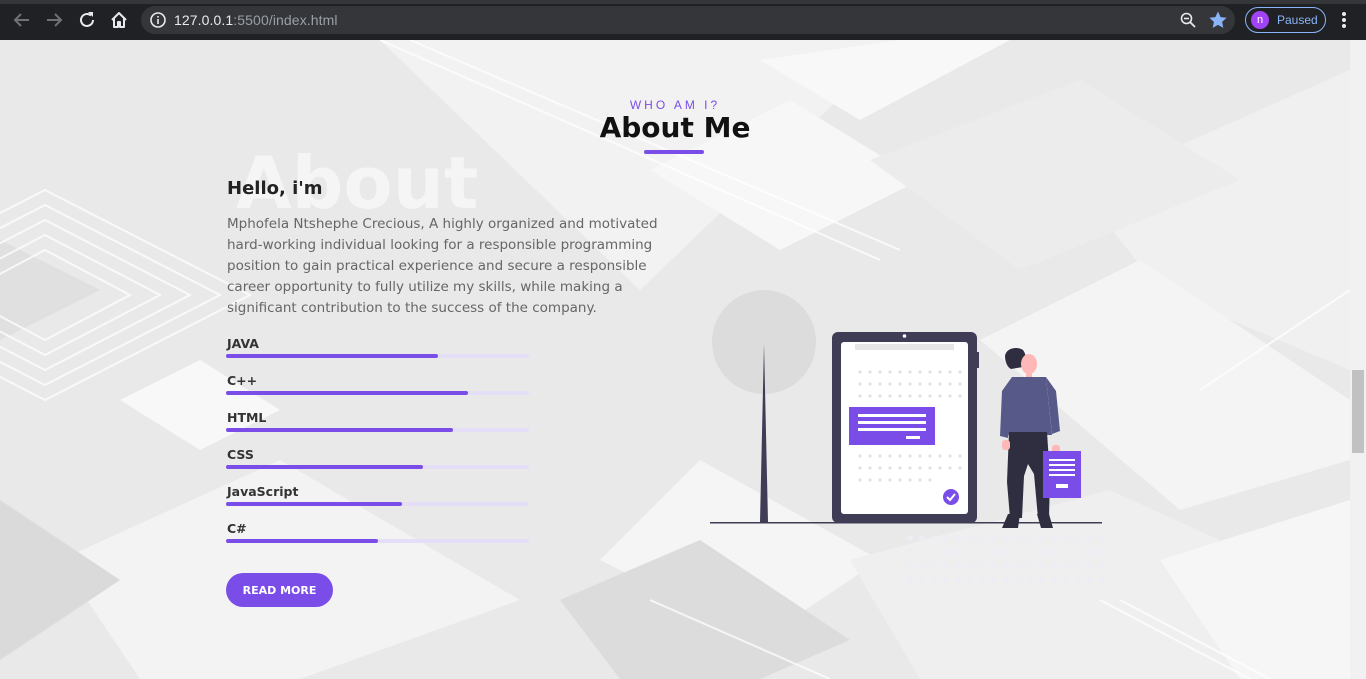  What do you see at coordinates (275, 188) in the screenshot?
I see `greeting-heading: Hello, i'm` at bounding box center [275, 188].